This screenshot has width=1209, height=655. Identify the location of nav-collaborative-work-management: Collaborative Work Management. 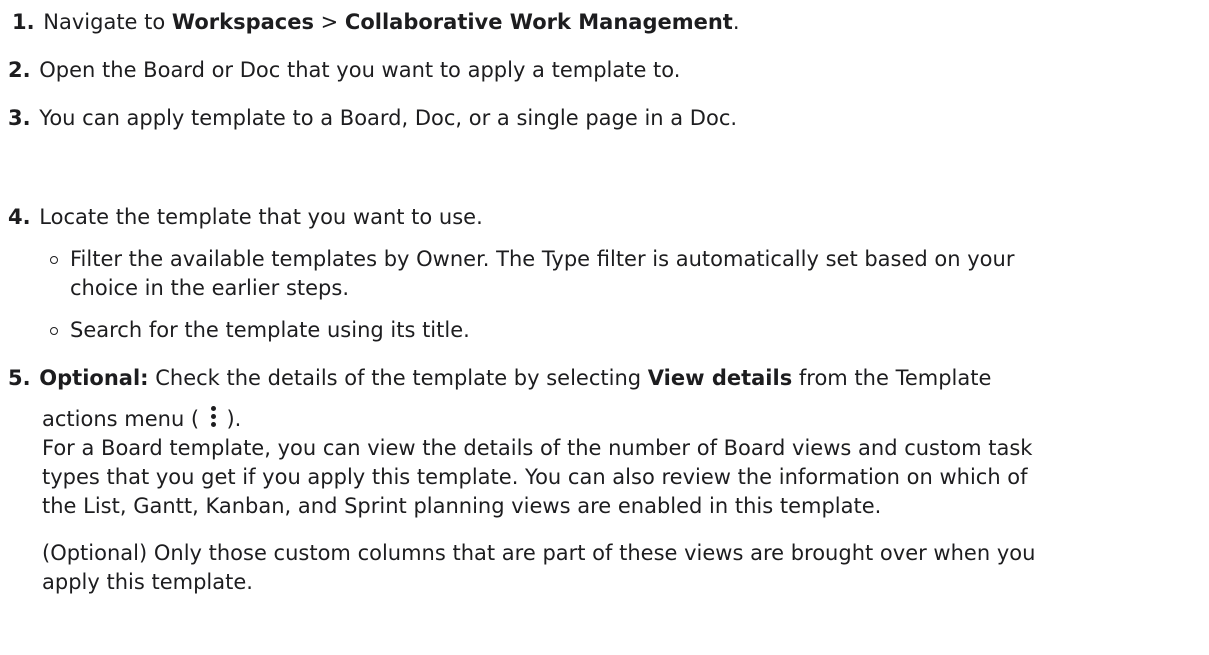
(538, 22).